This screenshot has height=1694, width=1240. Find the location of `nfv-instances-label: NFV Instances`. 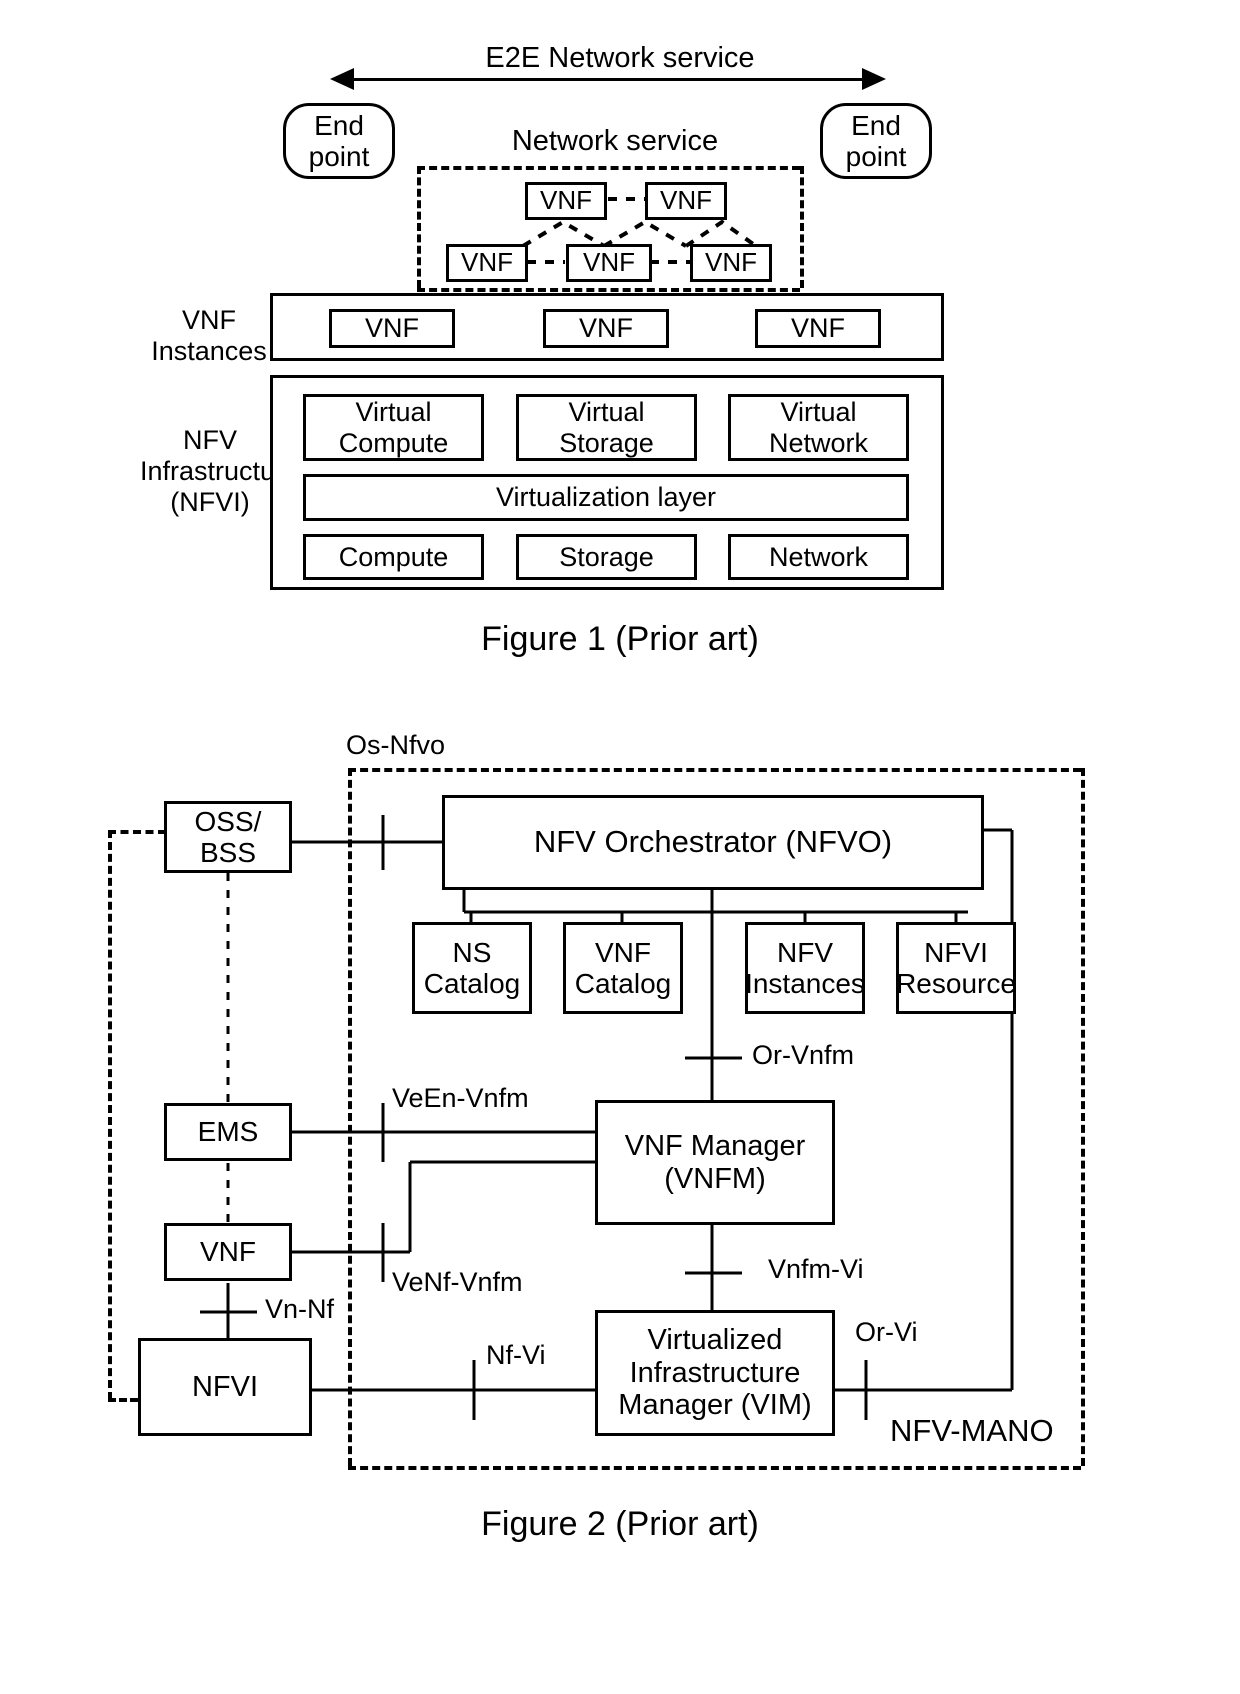

nfv-instances-label: NFV Instances is located at coordinates (805, 967).